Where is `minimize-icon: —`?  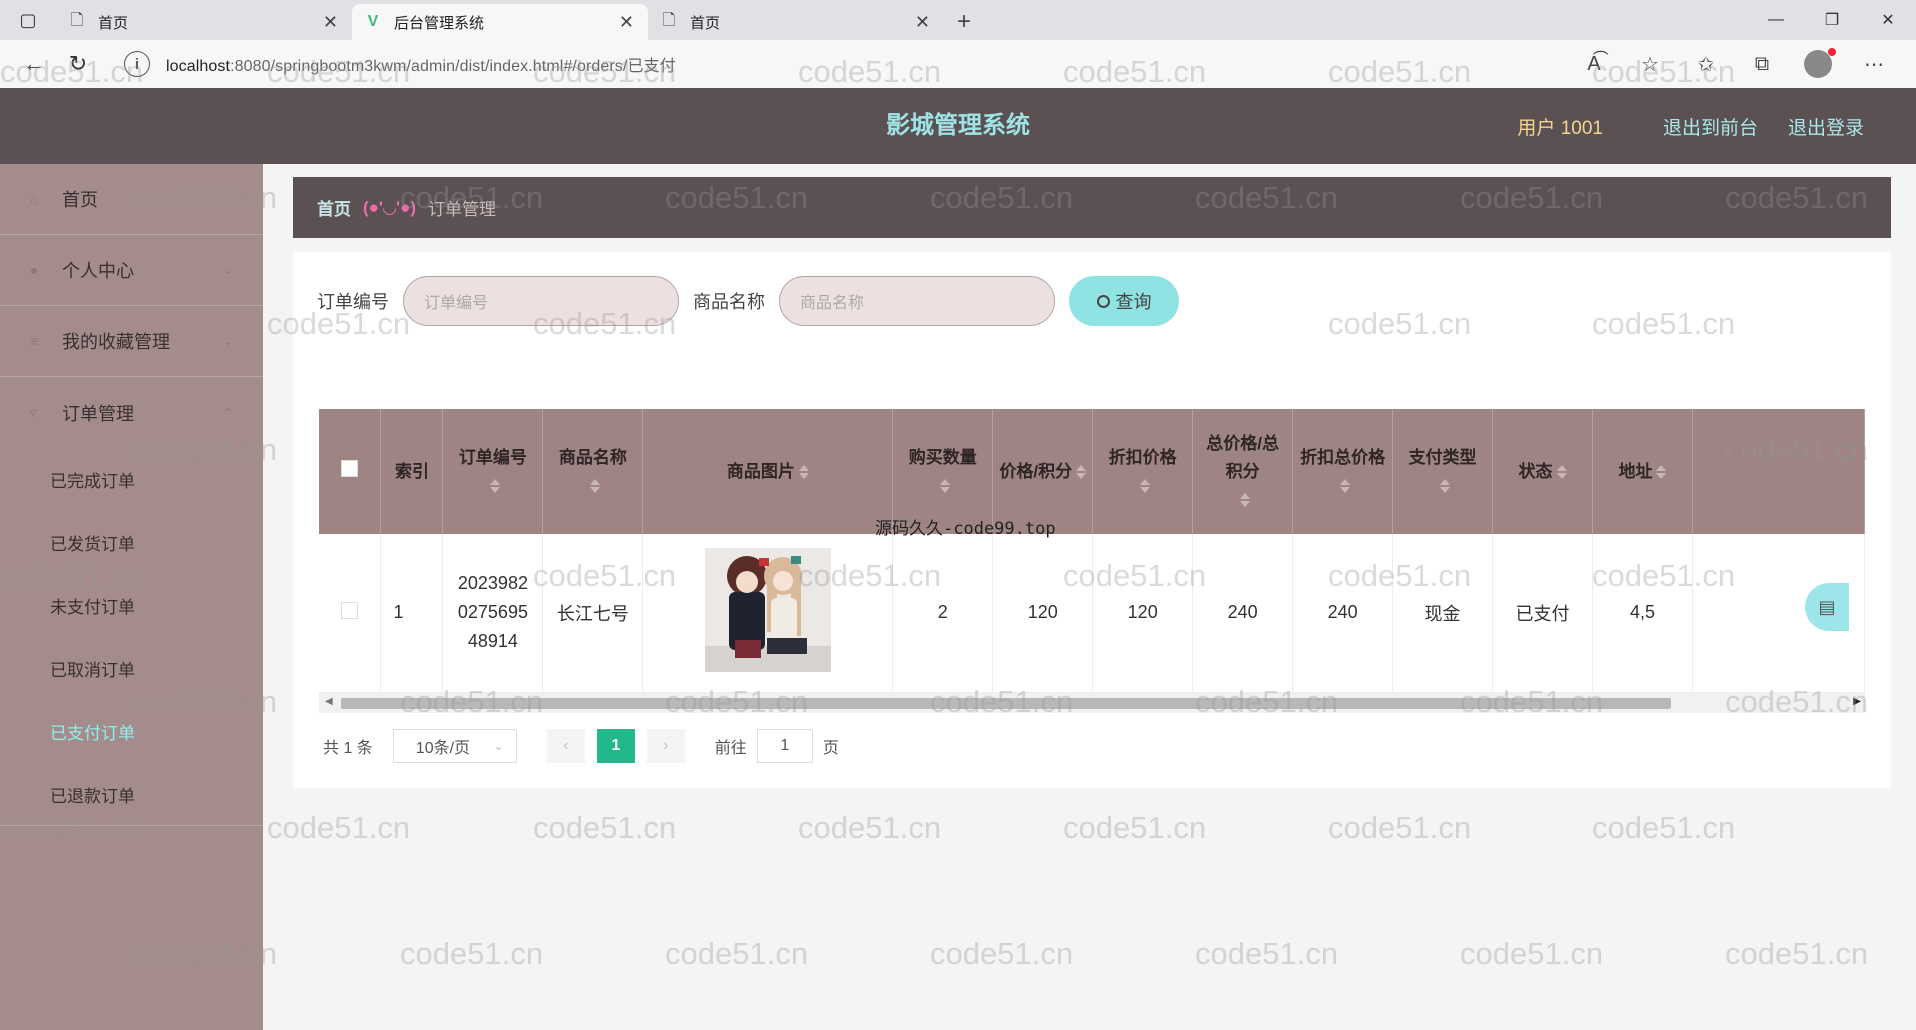 minimize-icon: — is located at coordinates (1776, 20).